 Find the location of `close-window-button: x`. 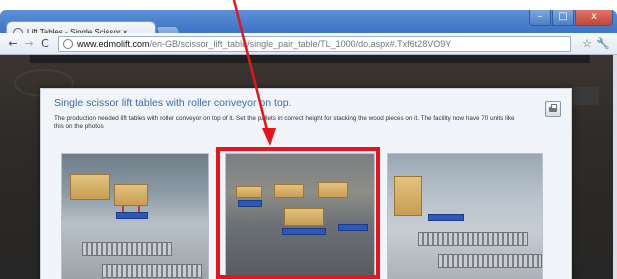

close-window-button: x is located at coordinates (594, 18).